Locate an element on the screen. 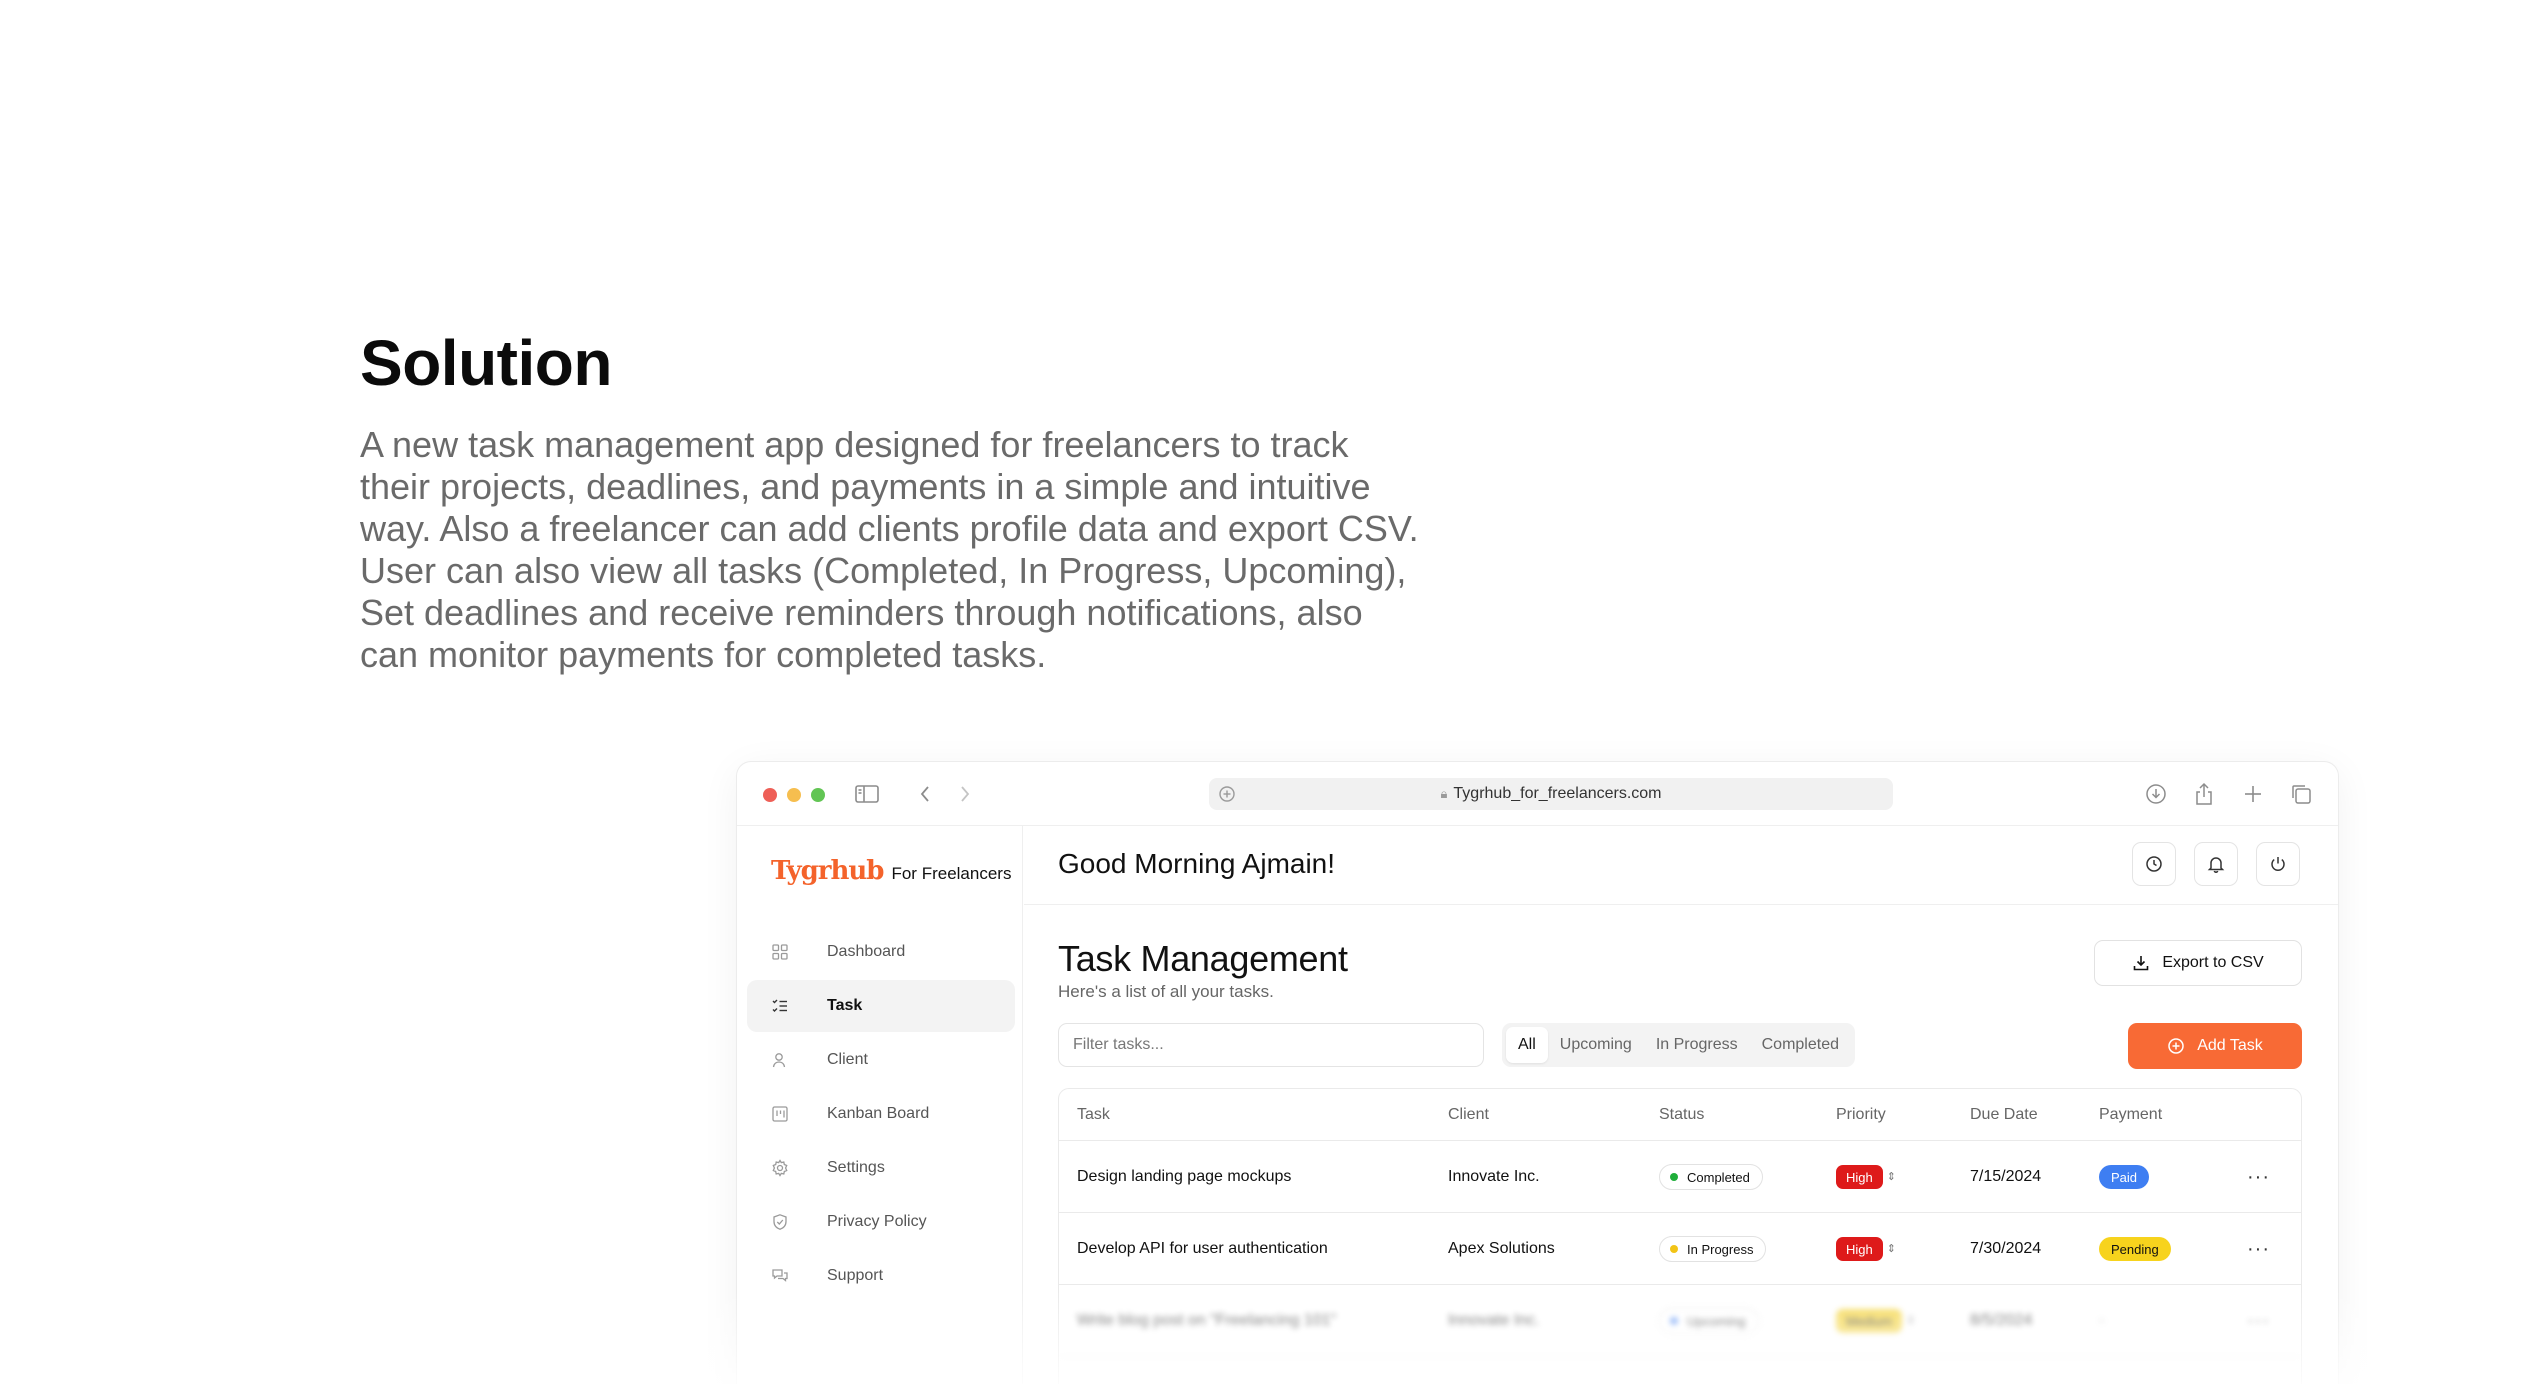 The height and width of the screenshot is (1384, 2536). bell-icon is located at coordinates (2216, 865).